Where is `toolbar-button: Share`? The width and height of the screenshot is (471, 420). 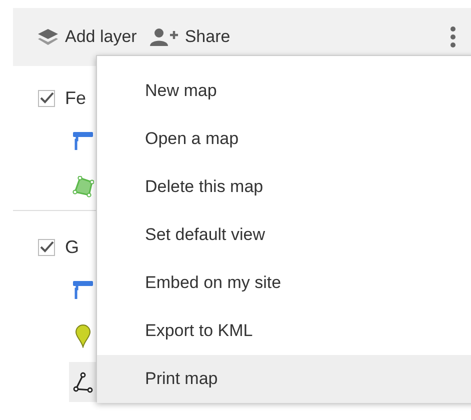
toolbar-button: Share is located at coordinates (189, 37).